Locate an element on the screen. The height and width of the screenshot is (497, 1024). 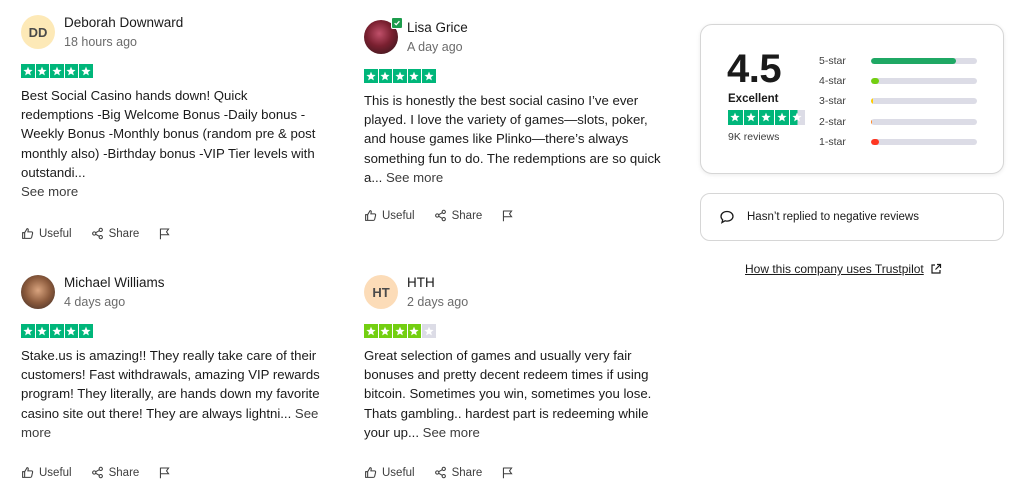
distribution-label: 3-star is located at coordinates (832, 101).